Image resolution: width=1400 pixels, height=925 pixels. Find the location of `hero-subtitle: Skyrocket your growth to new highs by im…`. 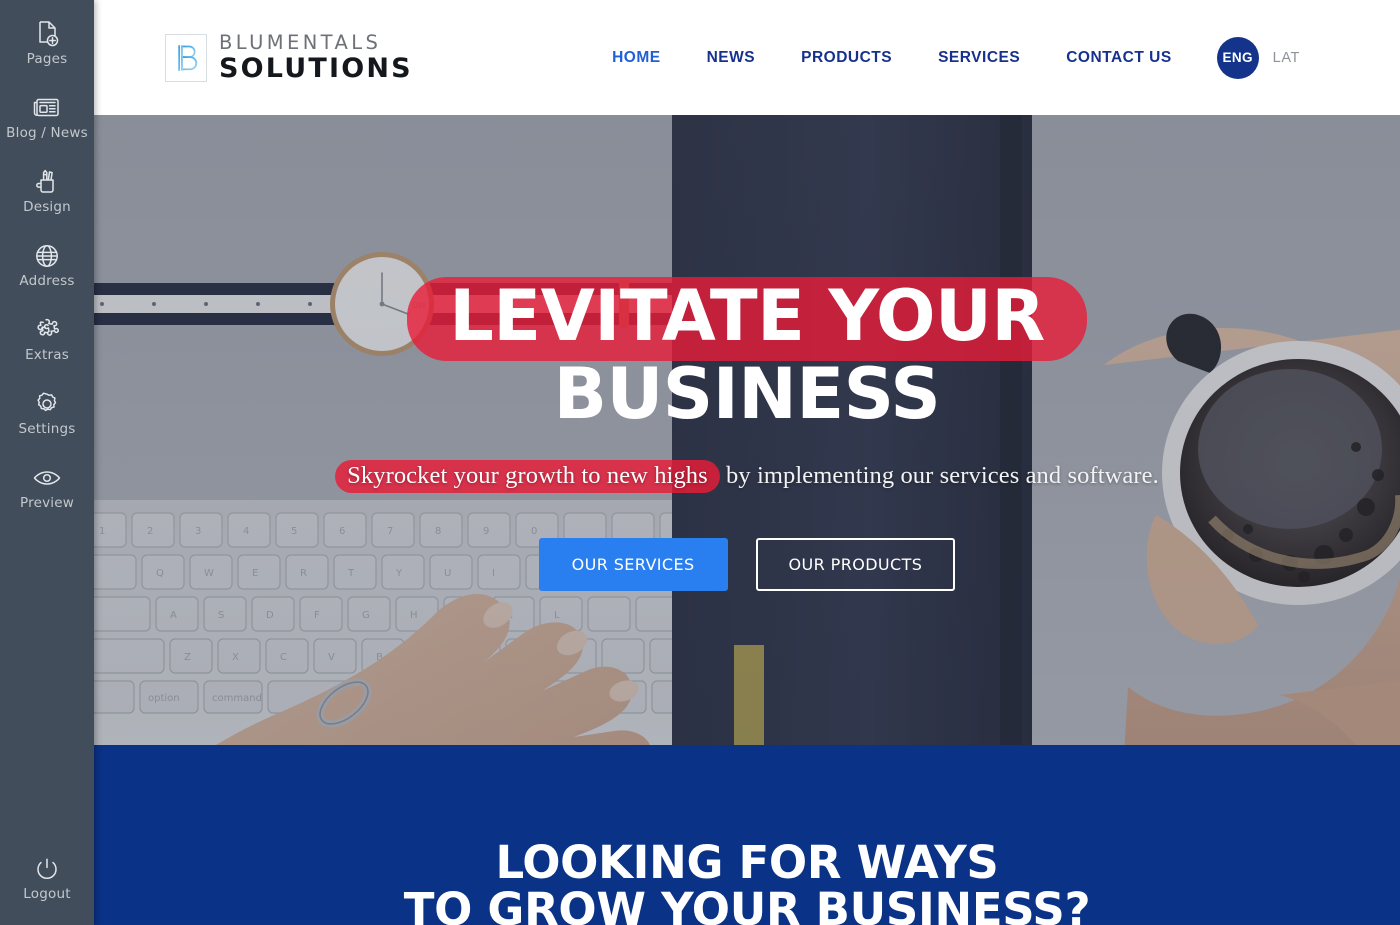

hero-subtitle: Skyrocket your growth to new highs by im… is located at coordinates (747, 476).